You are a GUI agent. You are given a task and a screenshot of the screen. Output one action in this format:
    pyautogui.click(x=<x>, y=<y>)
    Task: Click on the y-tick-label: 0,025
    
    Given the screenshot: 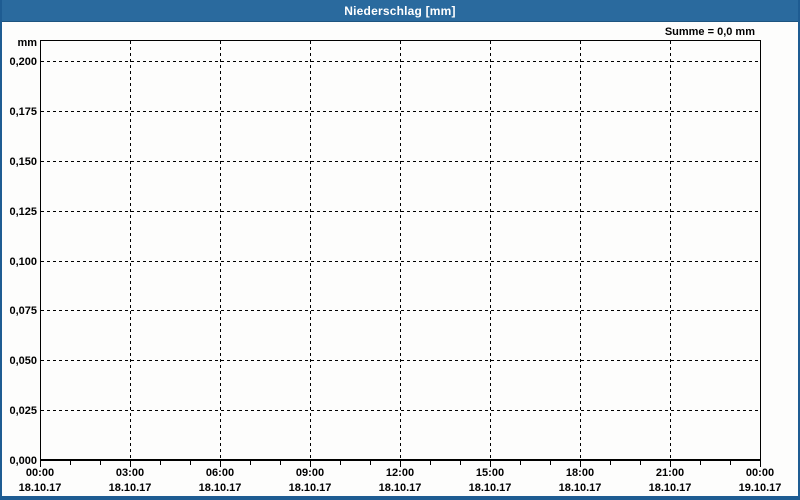 What is the action you would take?
    pyautogui.click(x=23, y=411)
    